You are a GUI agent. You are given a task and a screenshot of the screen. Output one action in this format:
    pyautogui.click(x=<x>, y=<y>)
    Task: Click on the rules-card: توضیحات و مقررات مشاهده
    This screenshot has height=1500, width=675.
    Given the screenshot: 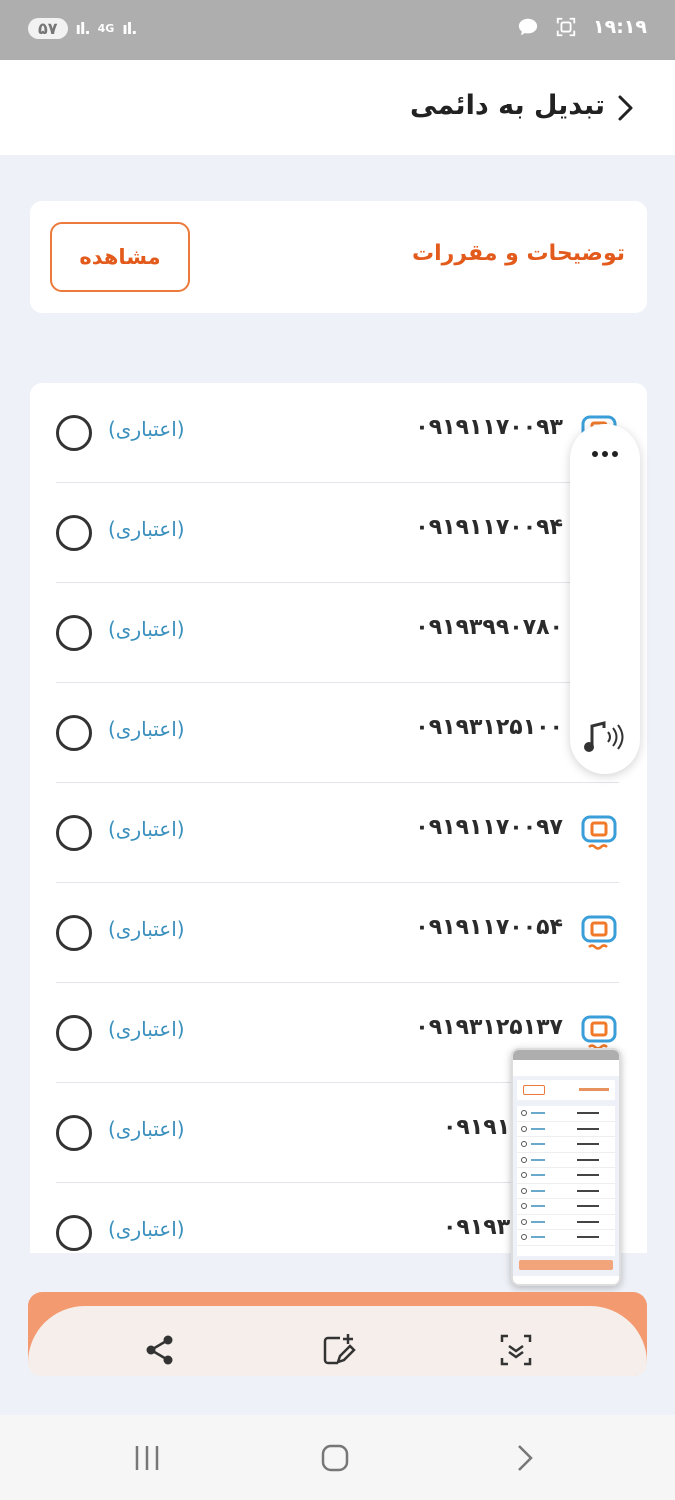 What is the action you would take?
    pyautogui.click(x=338, y=257)
    